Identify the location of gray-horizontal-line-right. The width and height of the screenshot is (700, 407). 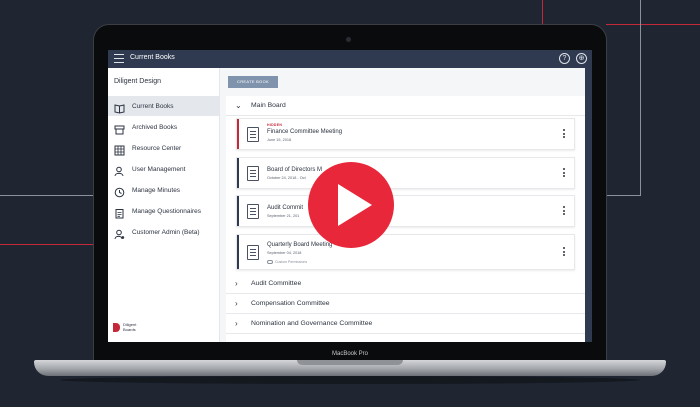
(624, 195).